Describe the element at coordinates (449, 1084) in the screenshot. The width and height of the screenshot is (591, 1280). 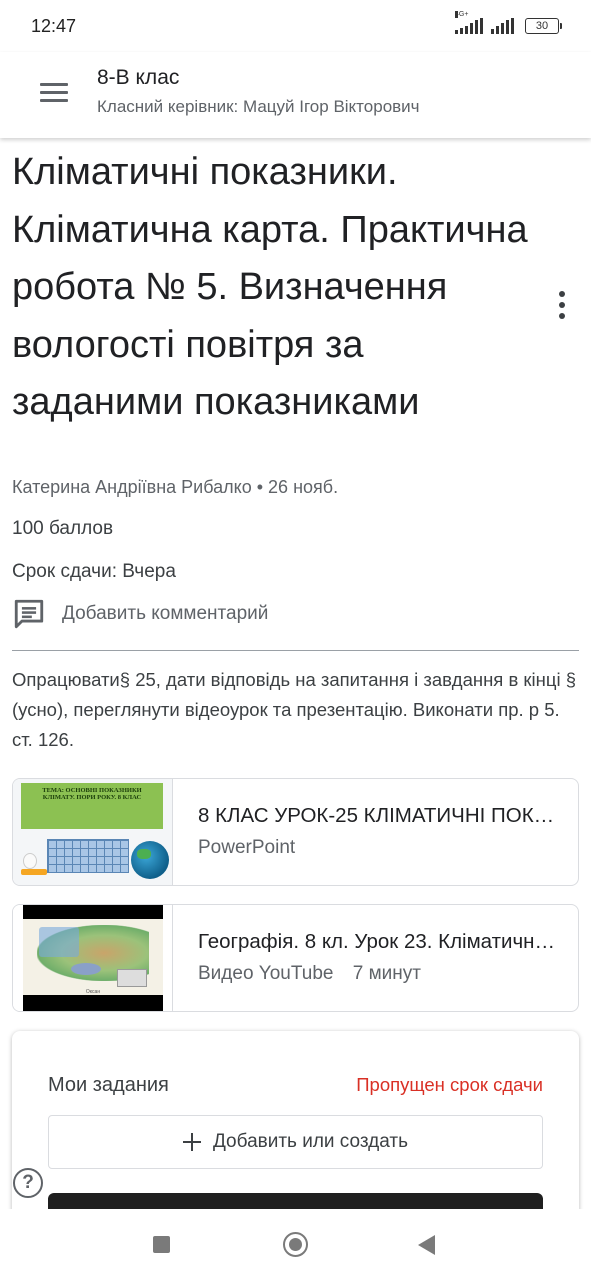
I see `missed-status: Пропущен срок сдачи` at that location.